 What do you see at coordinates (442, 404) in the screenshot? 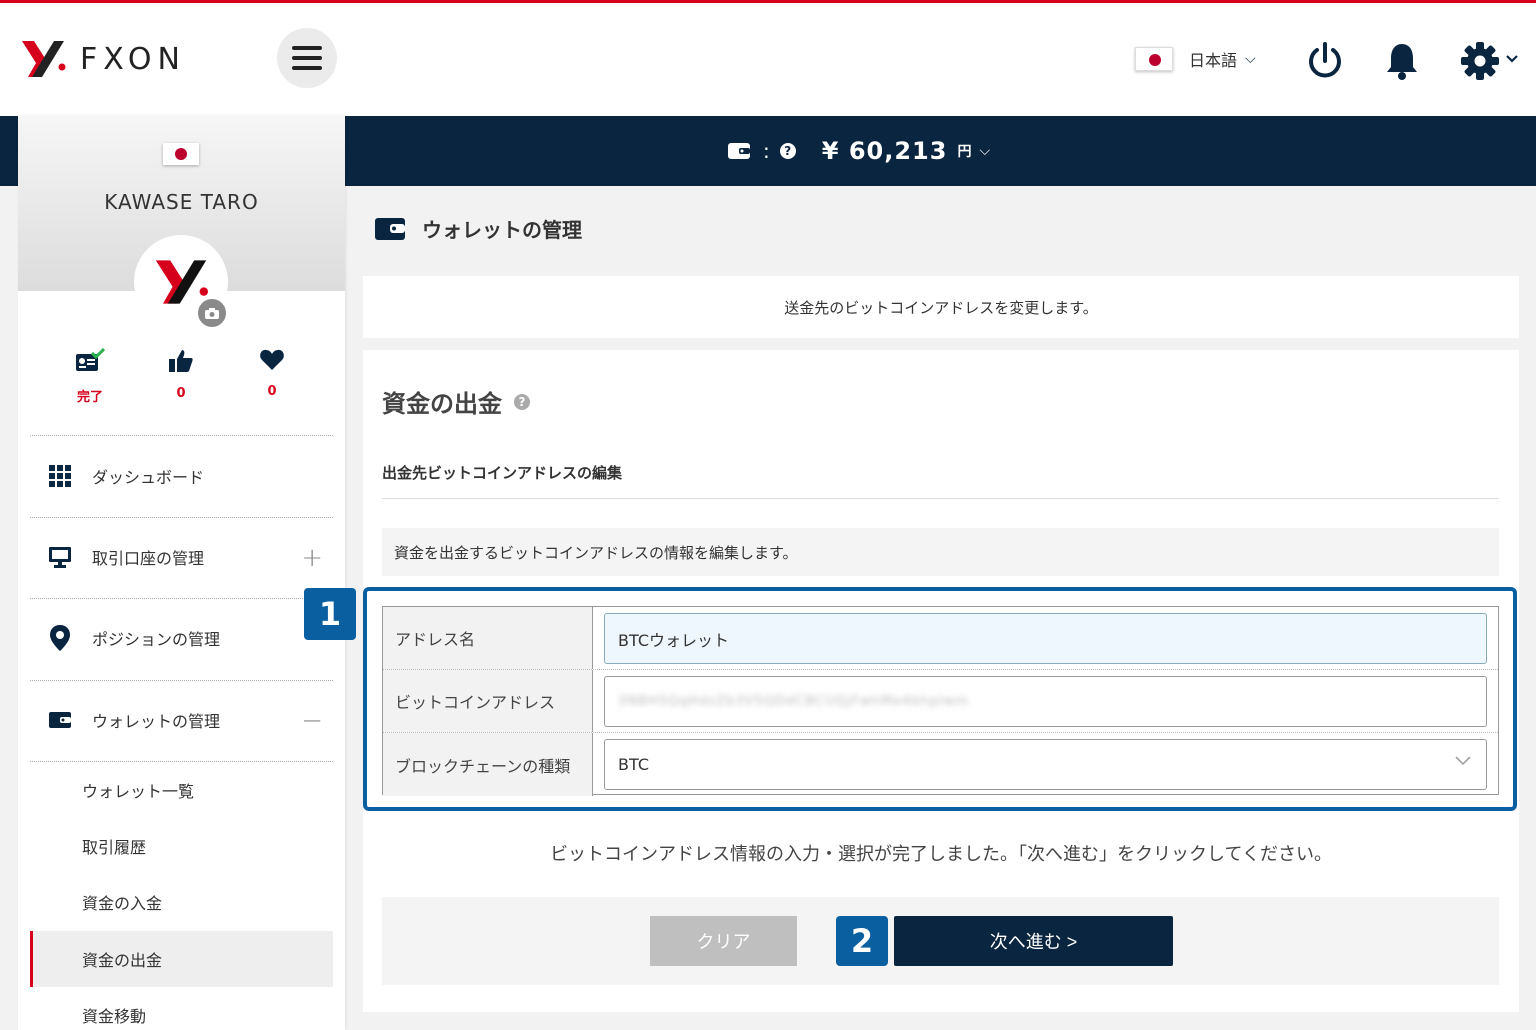
I see `section-title-text: 資金の出金` at bounding box center [442, 404].